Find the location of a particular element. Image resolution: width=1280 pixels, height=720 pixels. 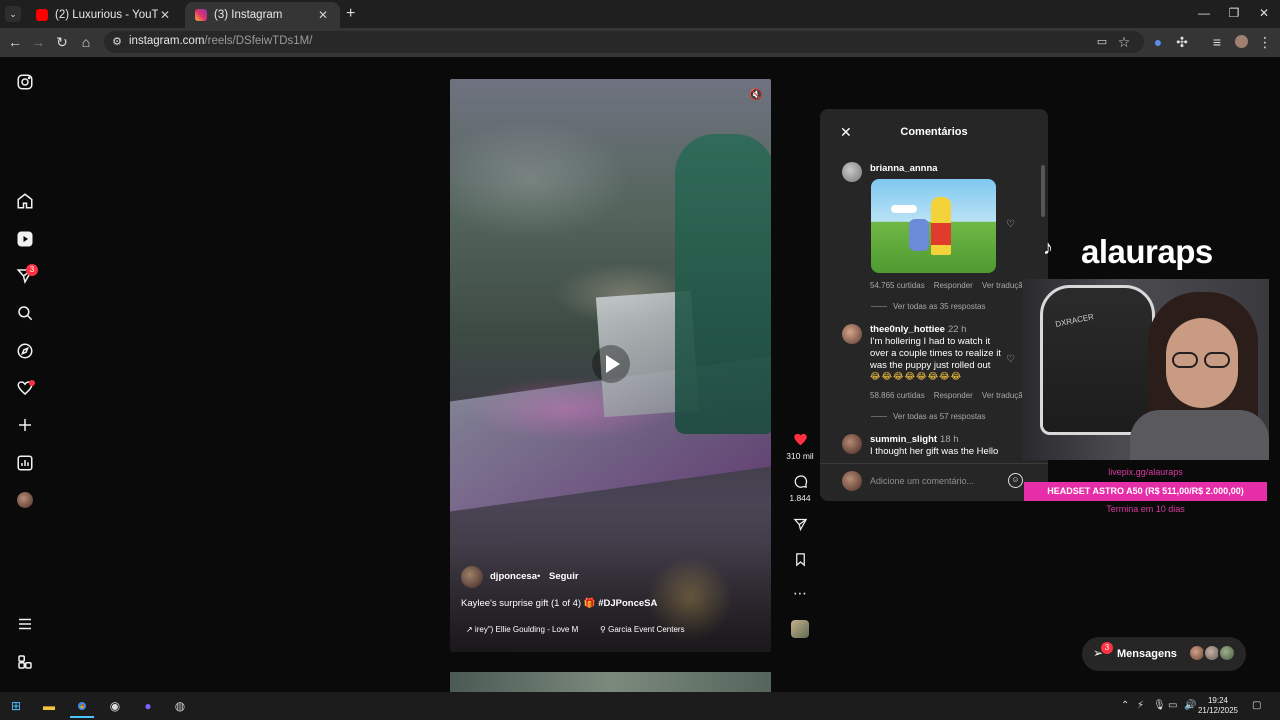

instagram-icon is located at coordinates (201, 15).